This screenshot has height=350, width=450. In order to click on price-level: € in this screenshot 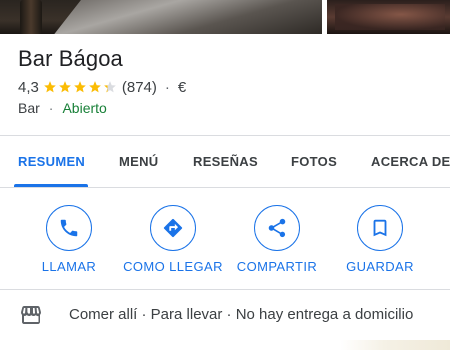, I will do `click(182, 87)`.